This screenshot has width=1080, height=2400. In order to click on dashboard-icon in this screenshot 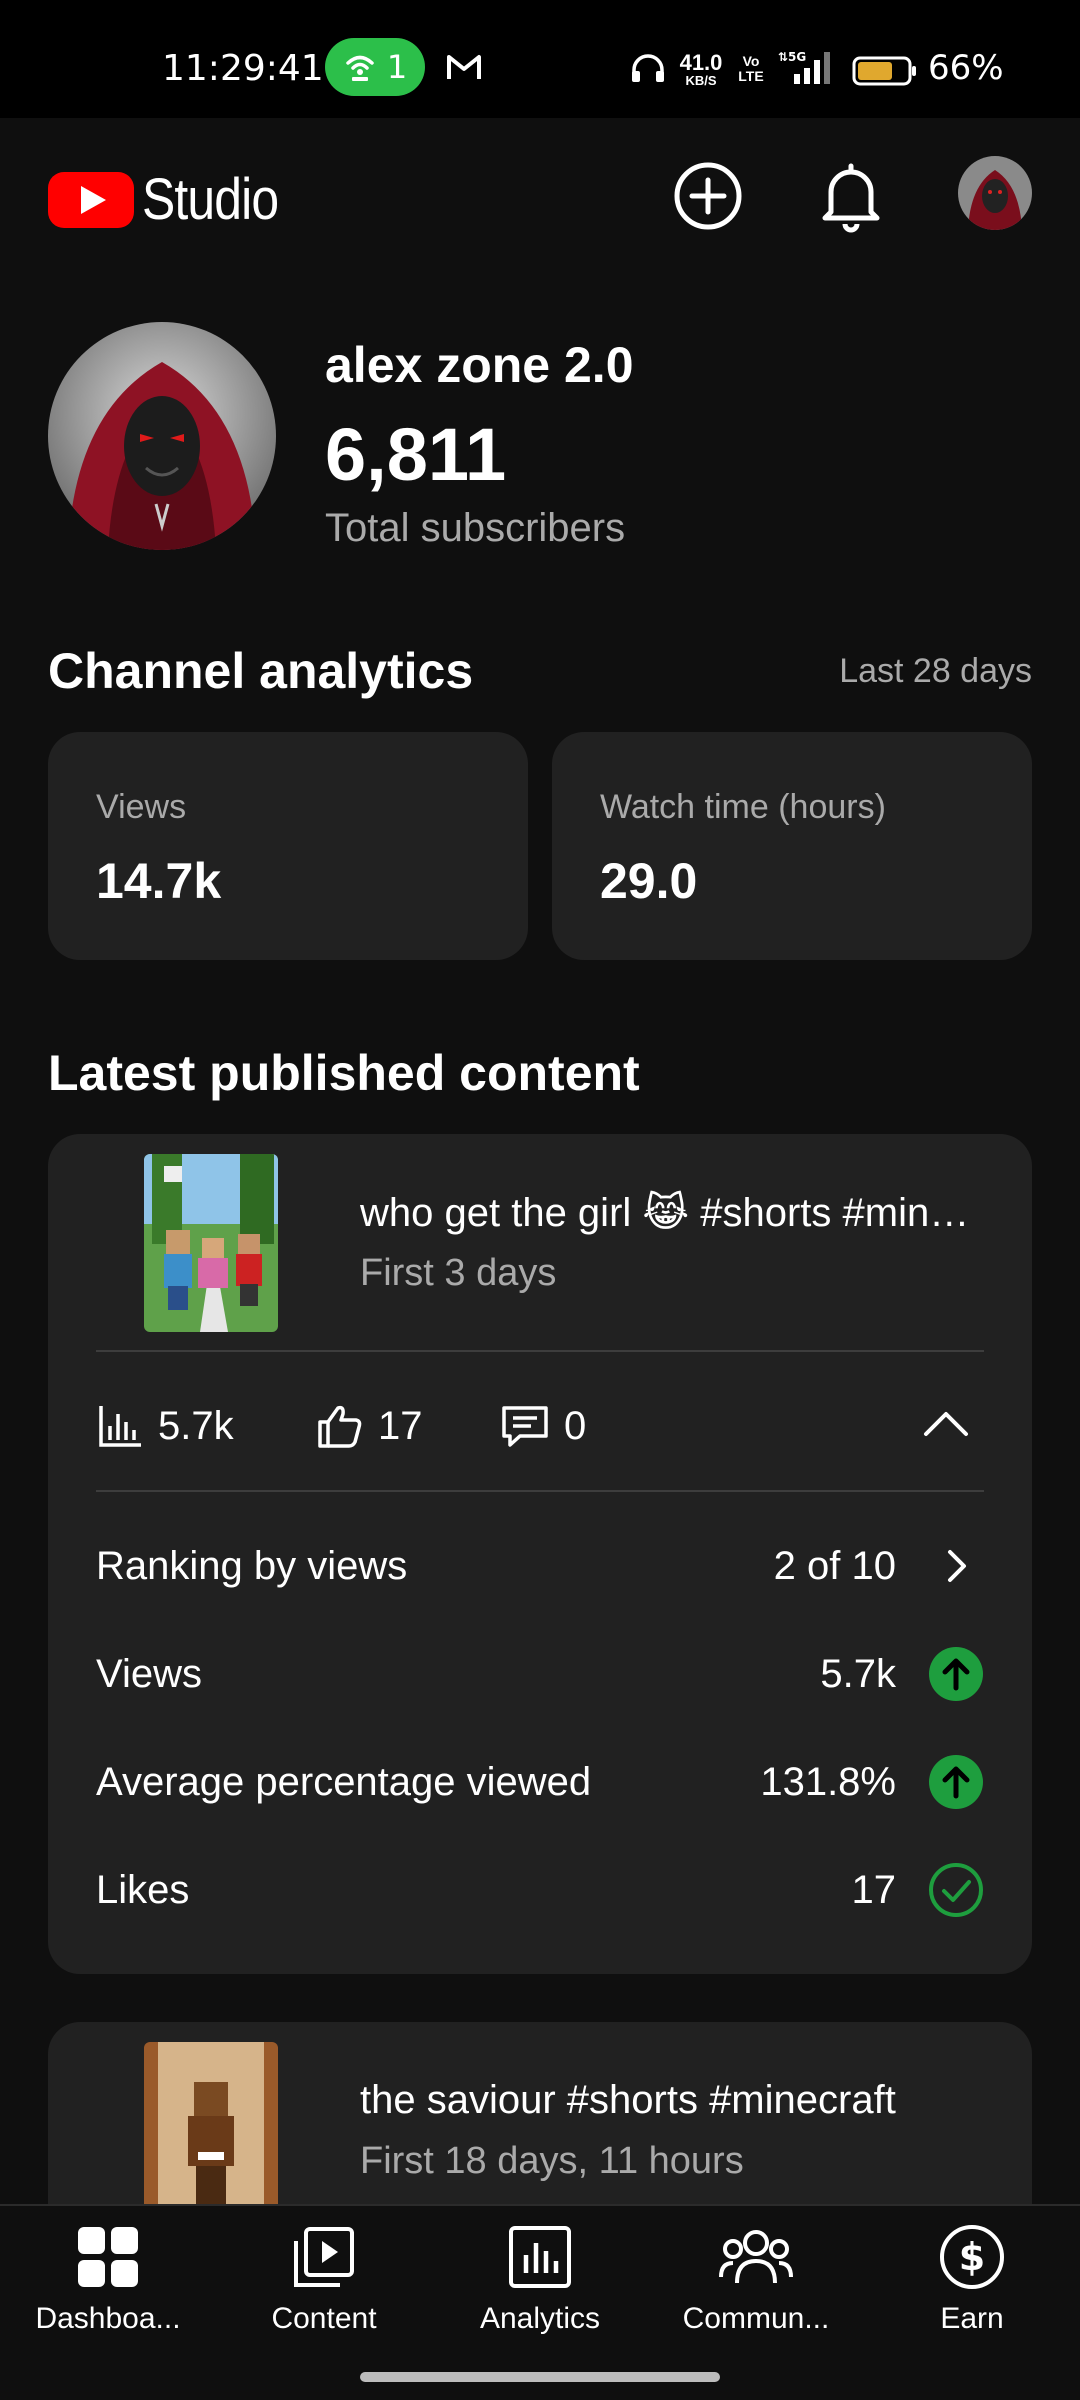, I will do `click(108, 2257)`.